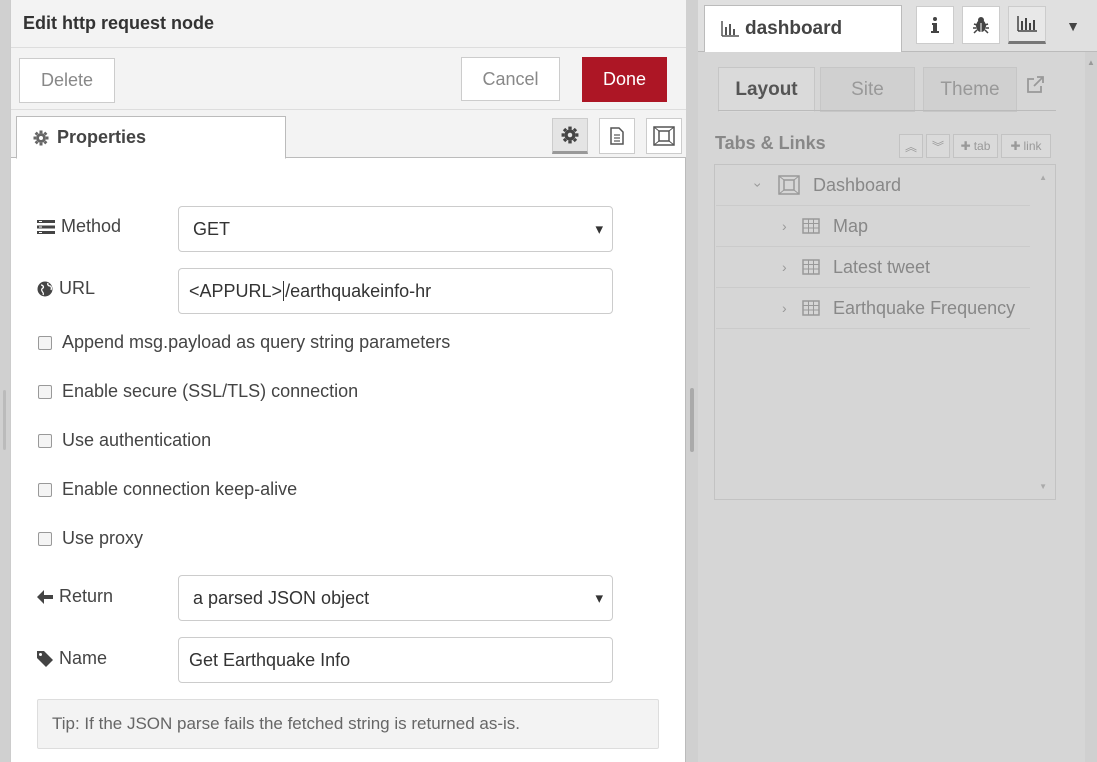 The image size is (1097, 762). What do you see at coordinates (1035, 85) in the screenshot?
I see `external-link-icon` at bounding box center [1035, 85].